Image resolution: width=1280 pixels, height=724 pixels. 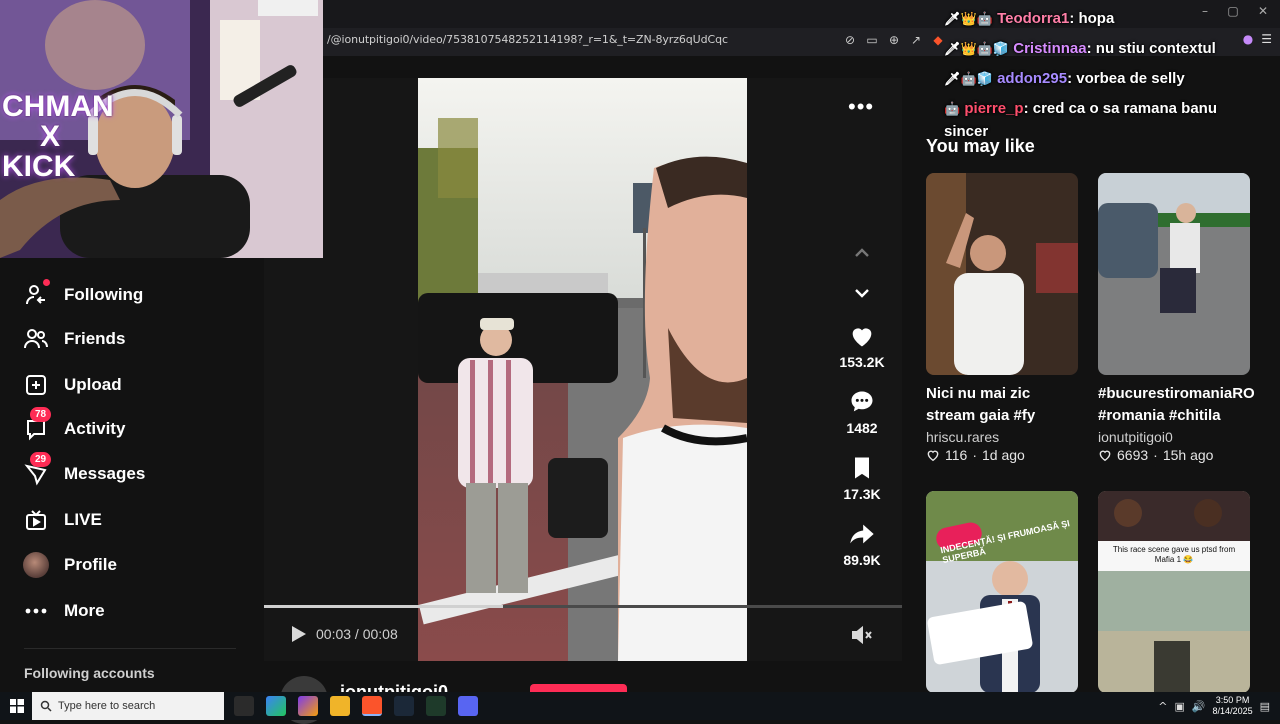 What do you see at coordinates (58, 136) in the screenshot?
I see `cam-overlay-text: CHMAN X KICK` at bounding box center [58, 136].